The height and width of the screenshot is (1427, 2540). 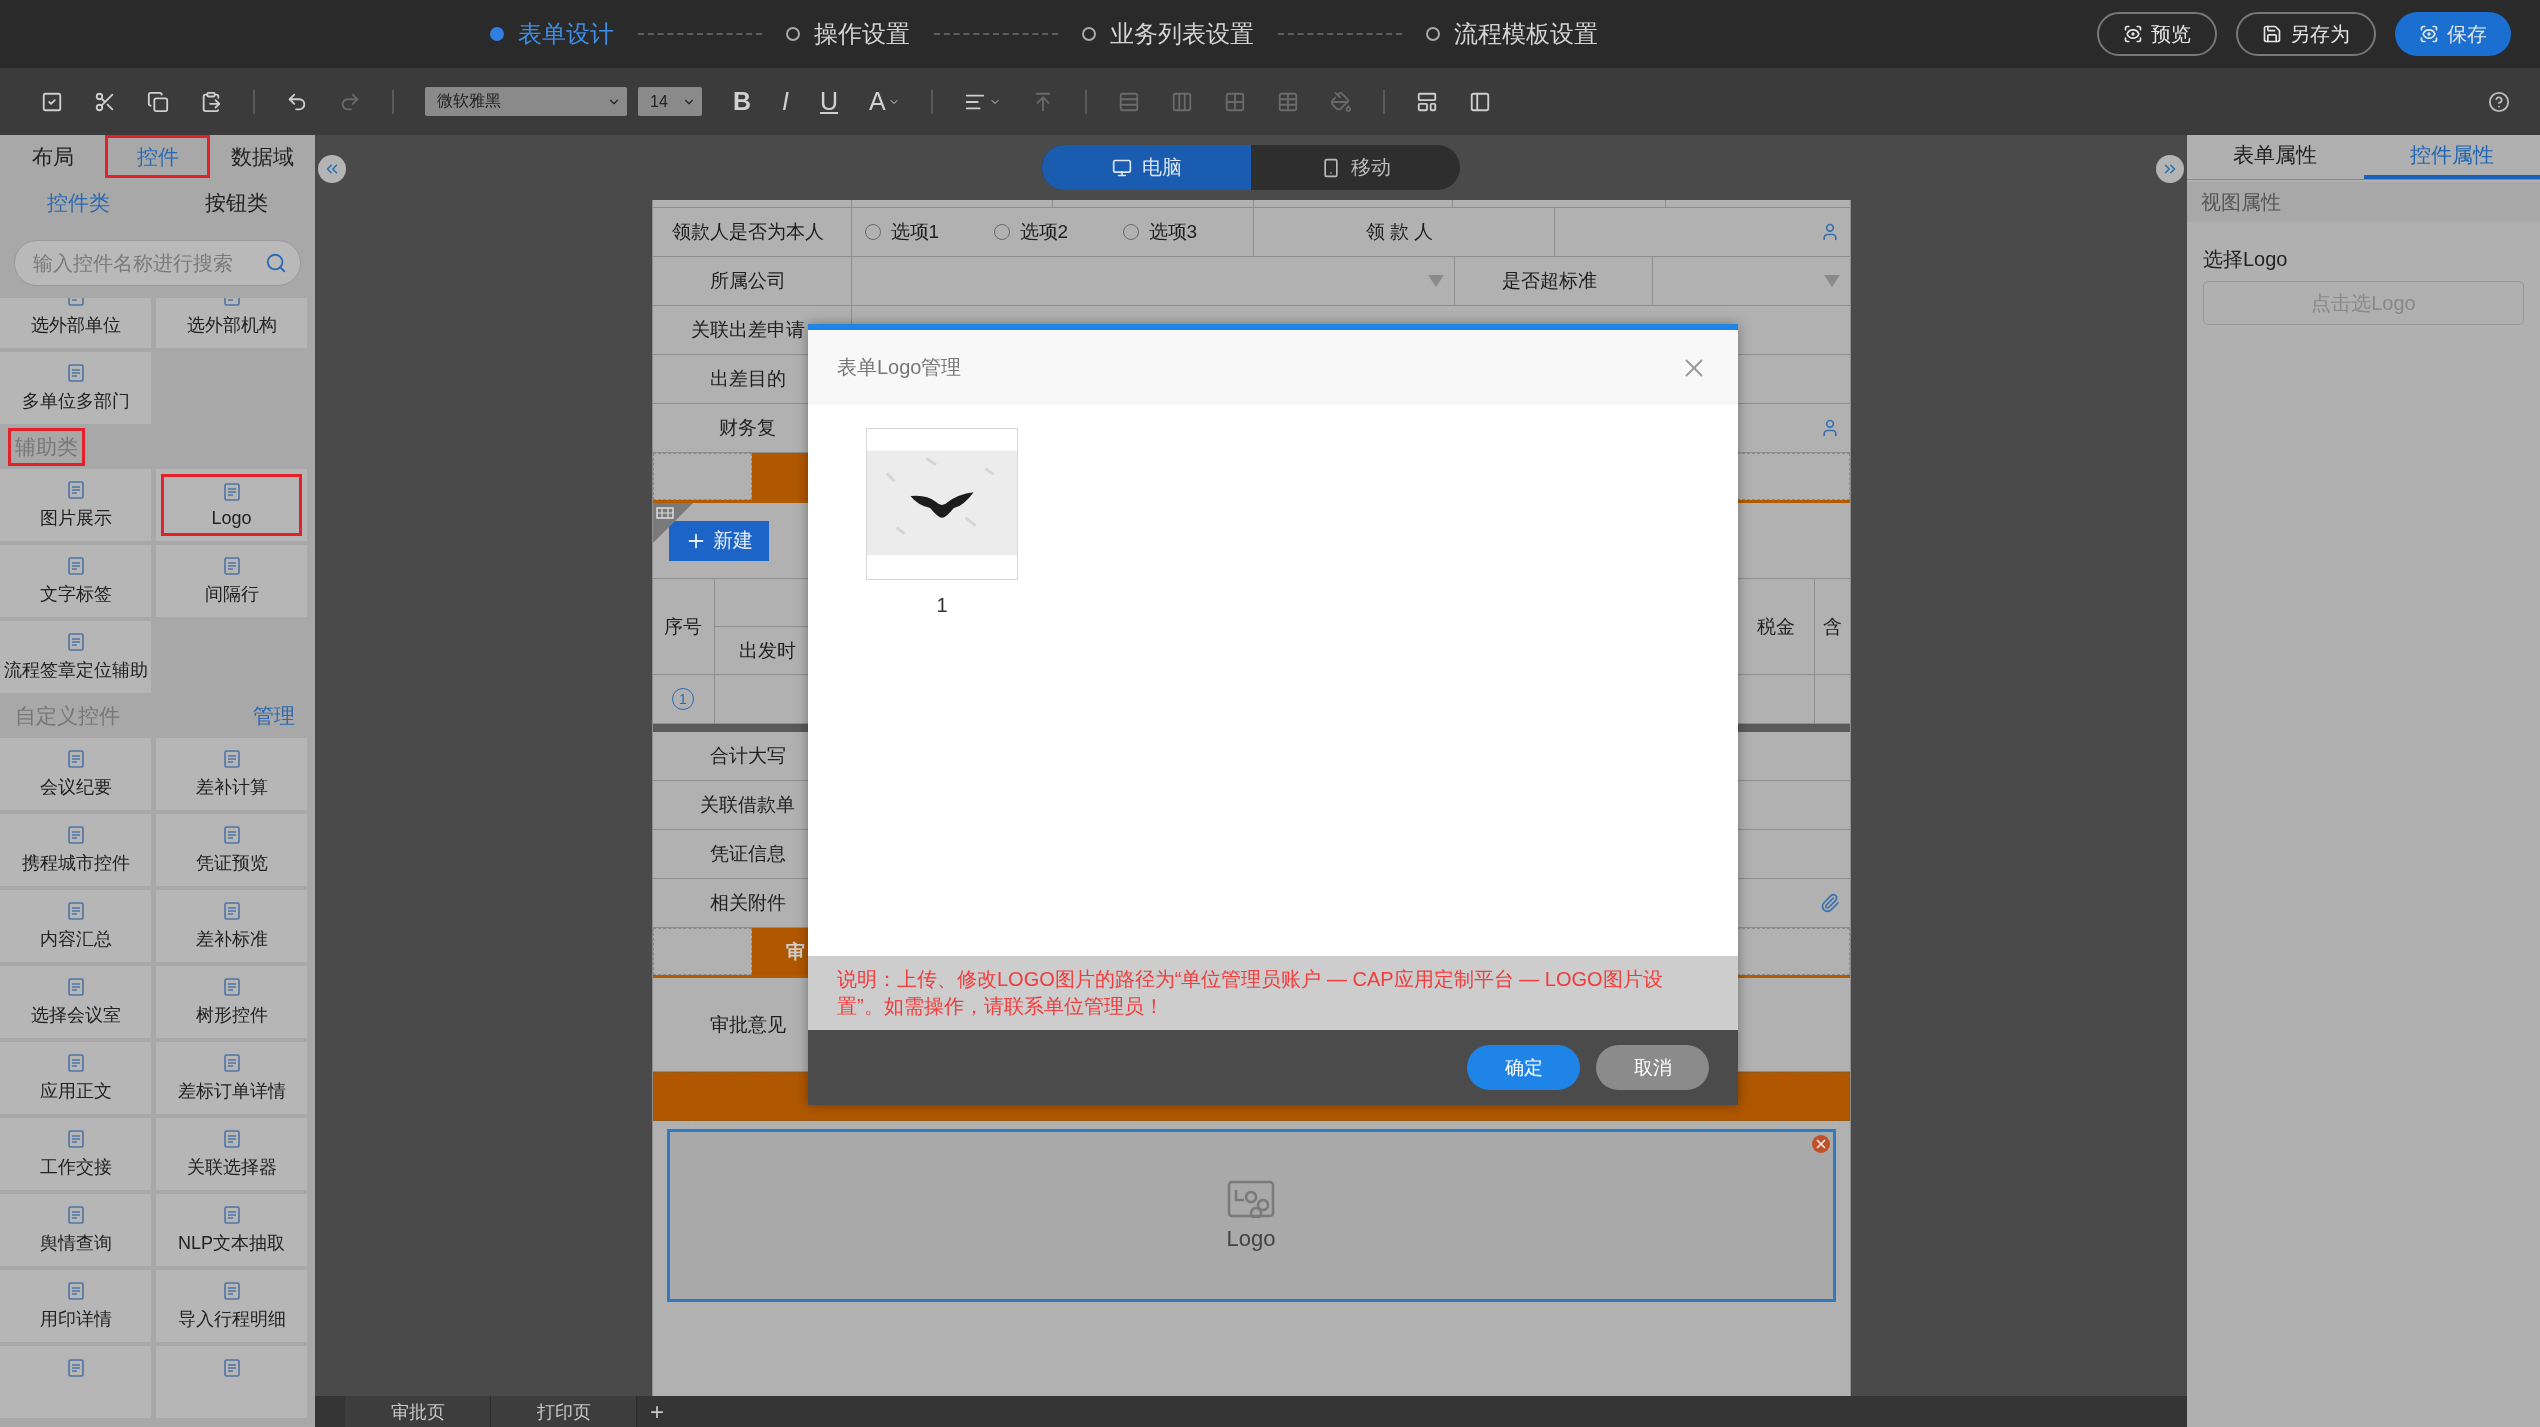 I want to click on tile-label: Logo, so click(x=231, y=518).